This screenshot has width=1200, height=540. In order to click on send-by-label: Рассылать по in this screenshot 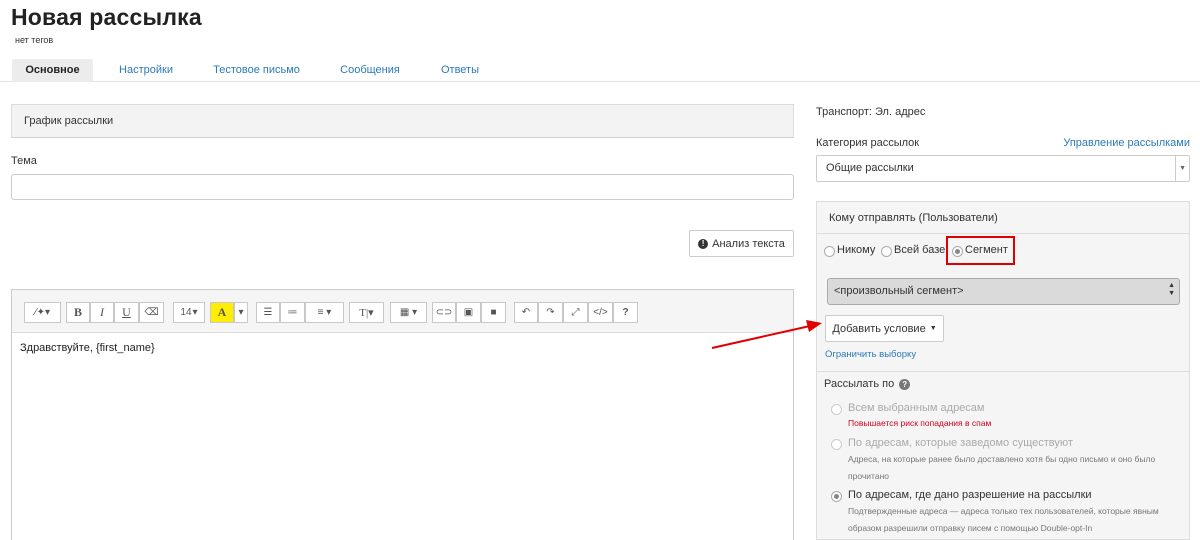, I will do `click(859, 384)`.